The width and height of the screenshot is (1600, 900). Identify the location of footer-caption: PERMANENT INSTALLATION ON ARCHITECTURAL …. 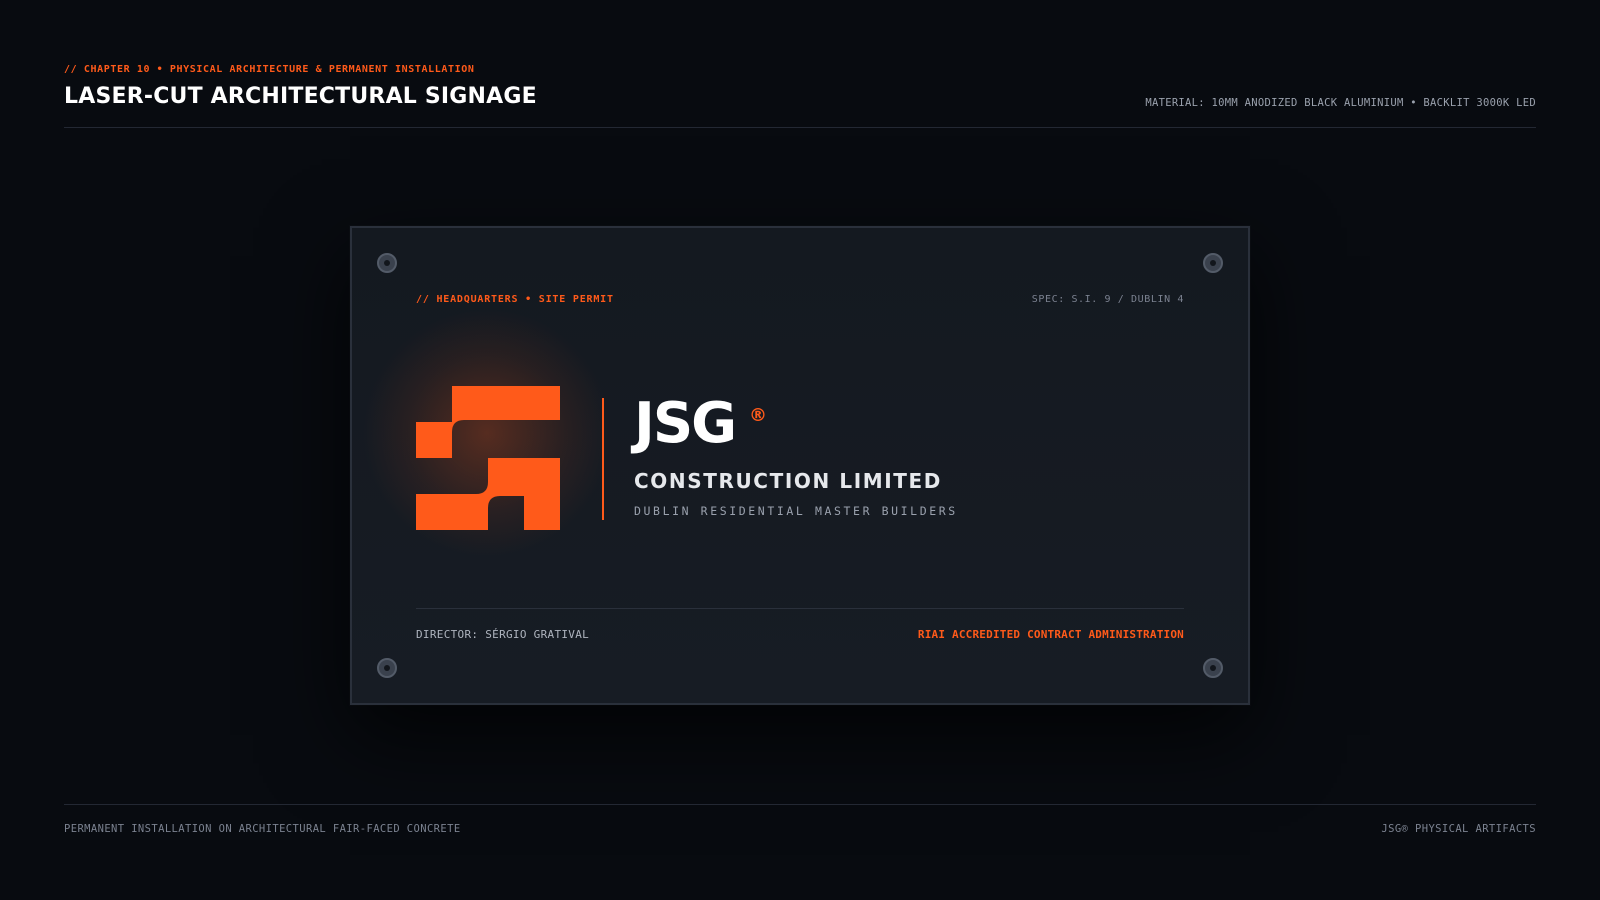
(262, 829).